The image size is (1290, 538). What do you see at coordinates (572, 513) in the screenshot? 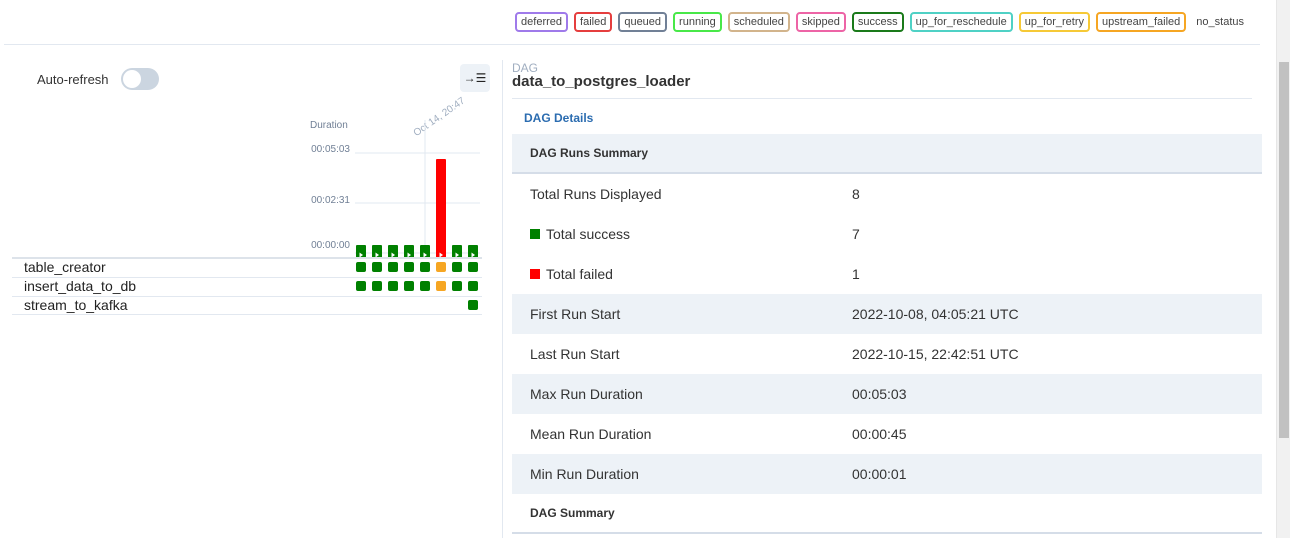
I see `dag-summary-header-label: DAG Summary` at bounding box center [572, 513].